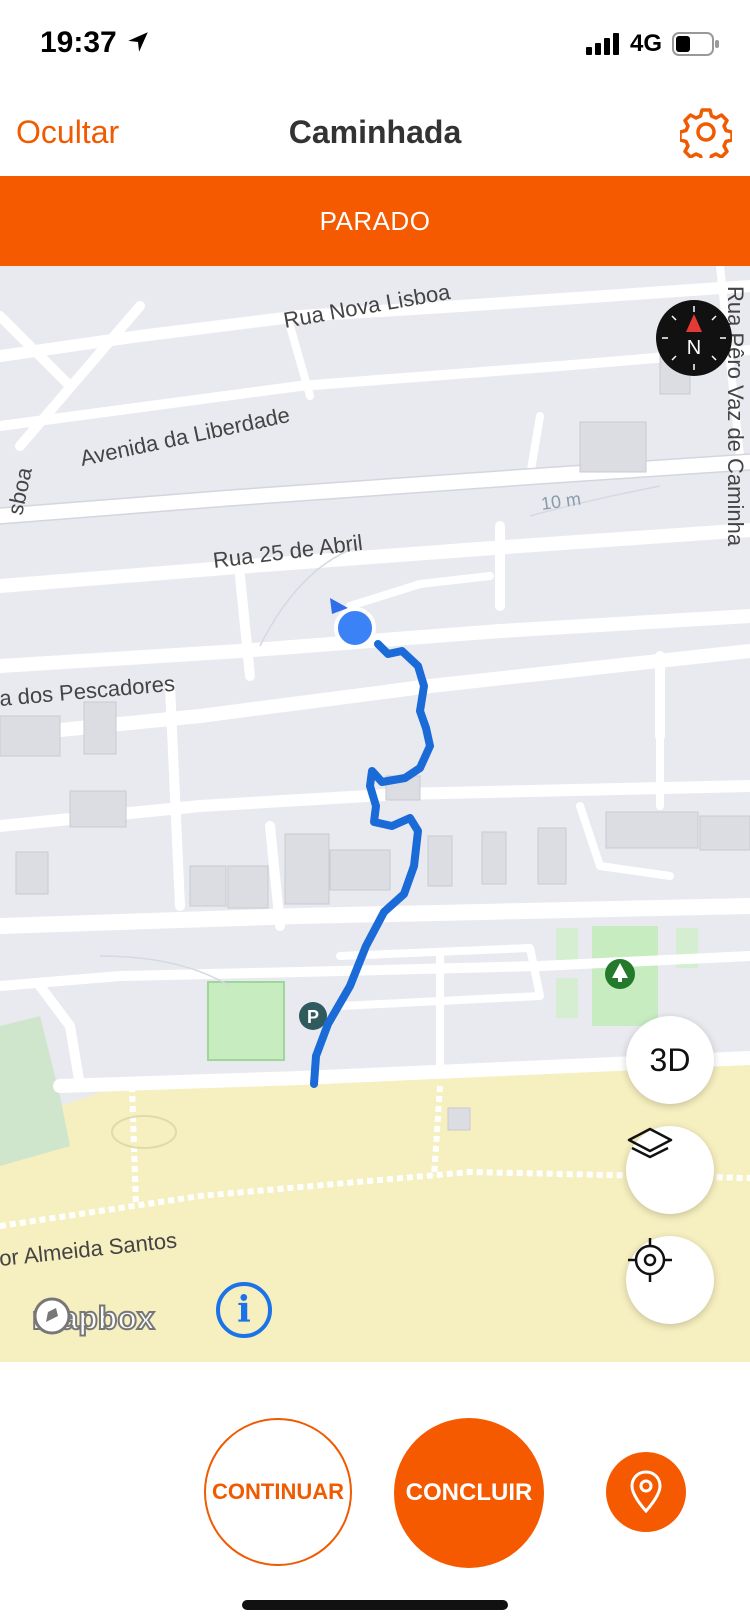  I want to click on tree-icon, so click(620, 974).